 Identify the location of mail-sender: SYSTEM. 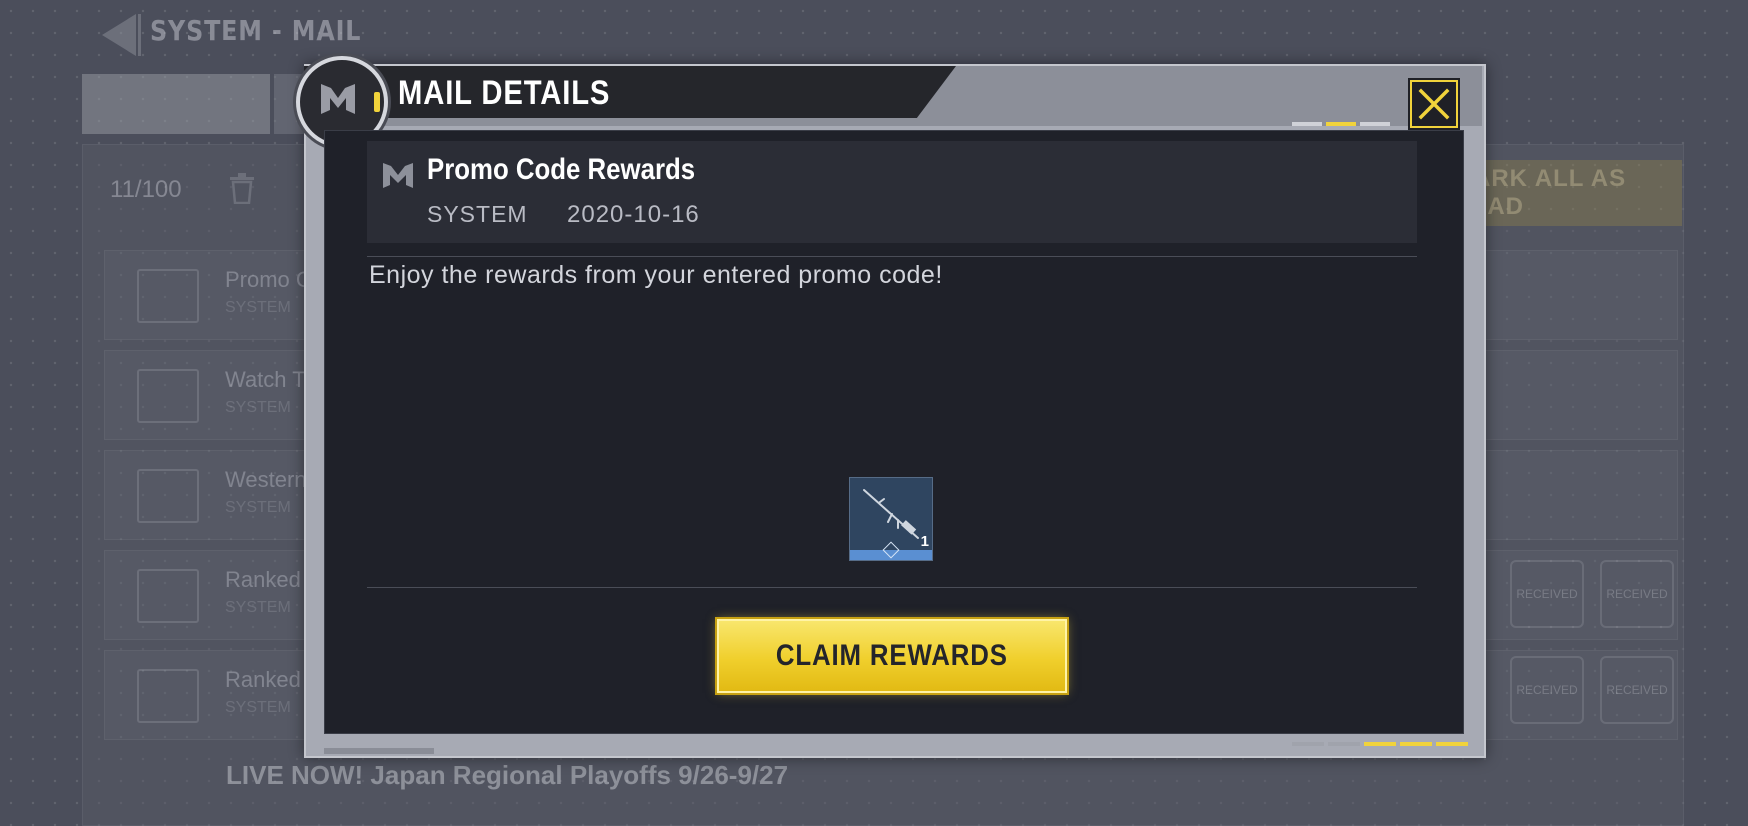
(477, 214).